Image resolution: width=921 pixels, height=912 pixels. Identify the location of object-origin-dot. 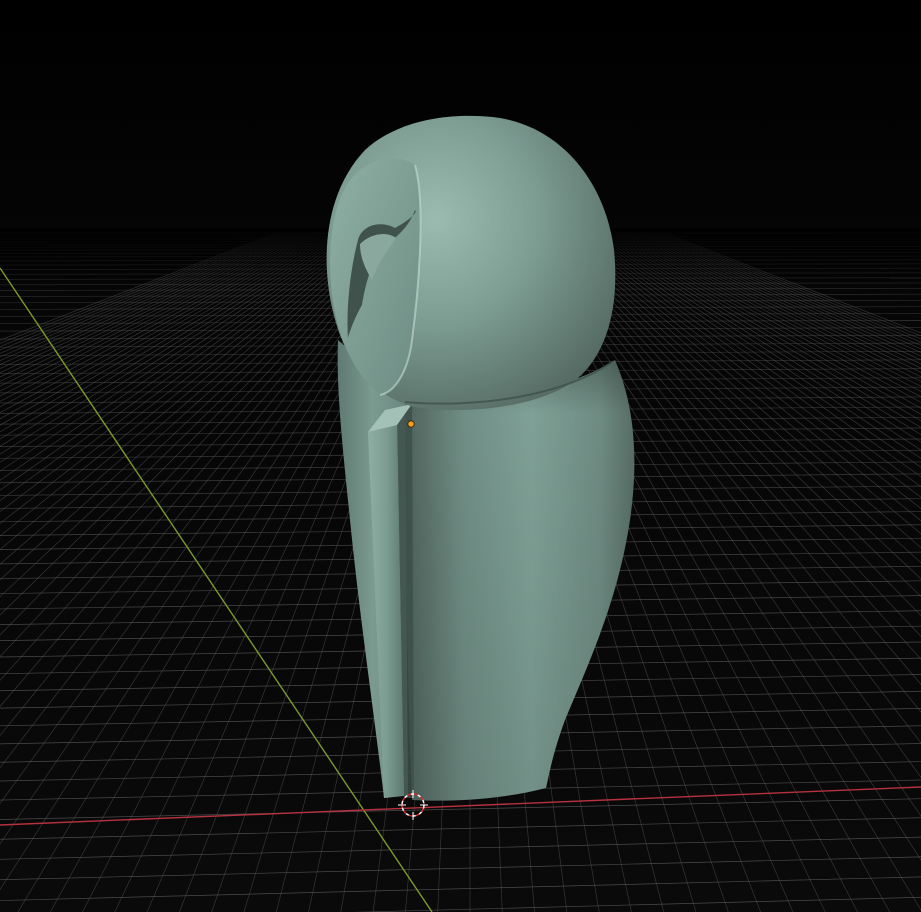
(411, 424).